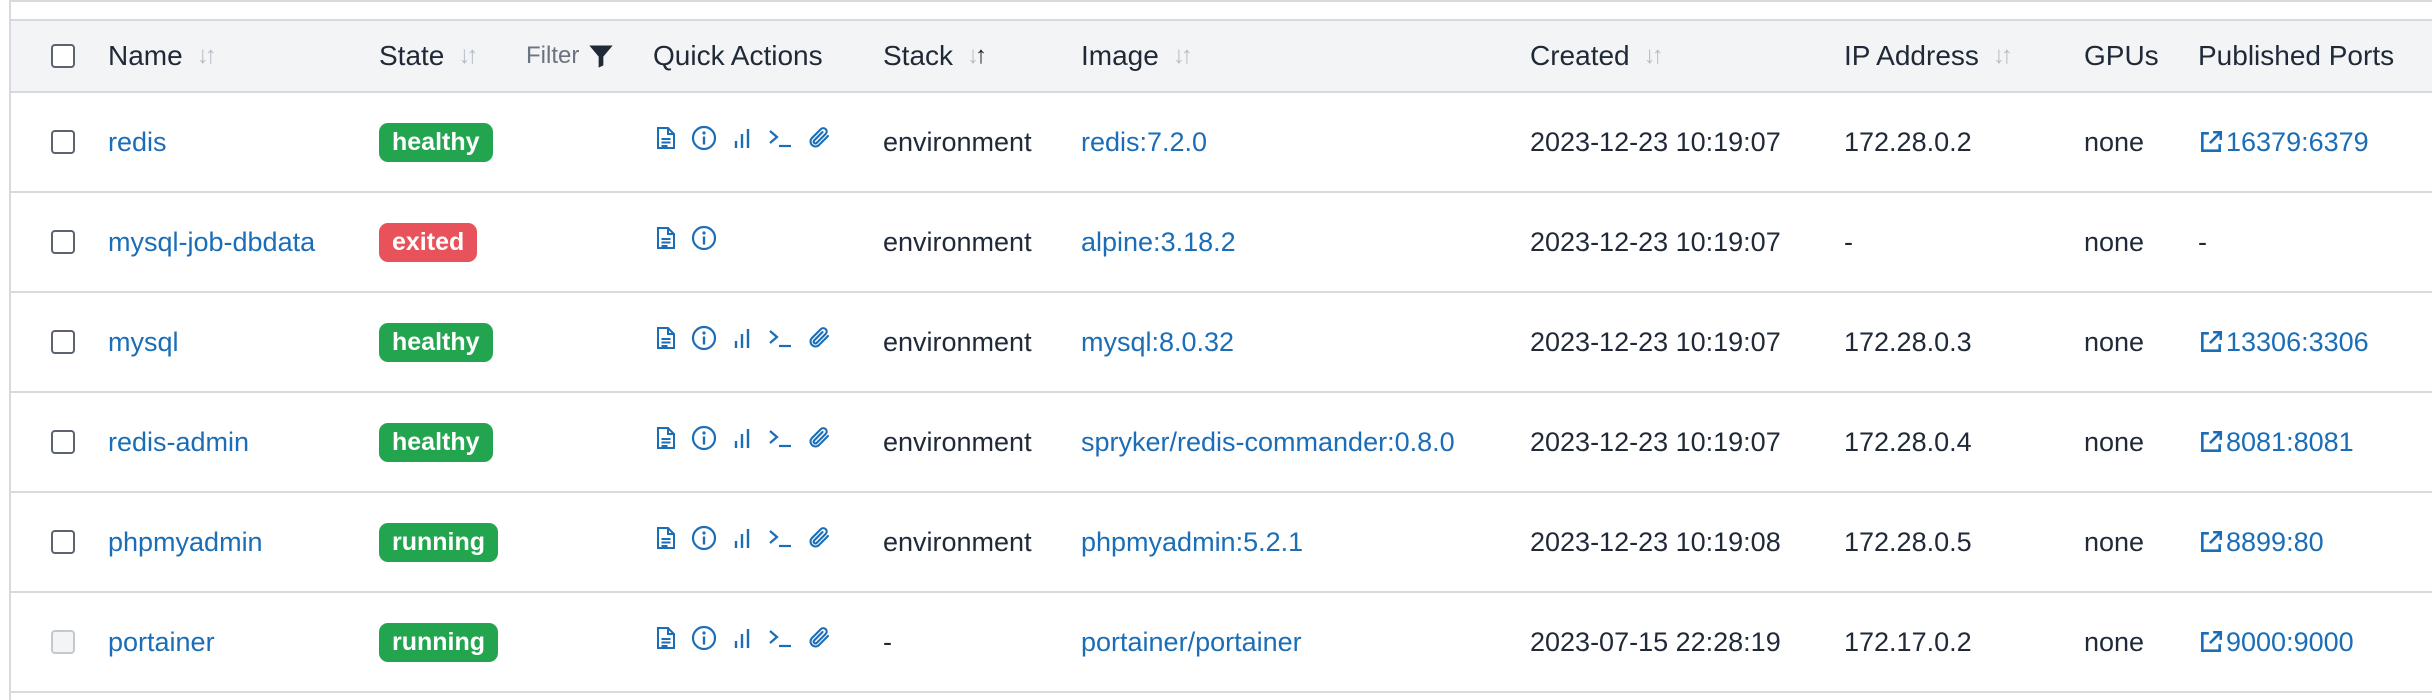  Describe the element at coordinates (1655, 342) in the screenshot. I see `created-cell: 2023-12-23 10:19:07` at that location.